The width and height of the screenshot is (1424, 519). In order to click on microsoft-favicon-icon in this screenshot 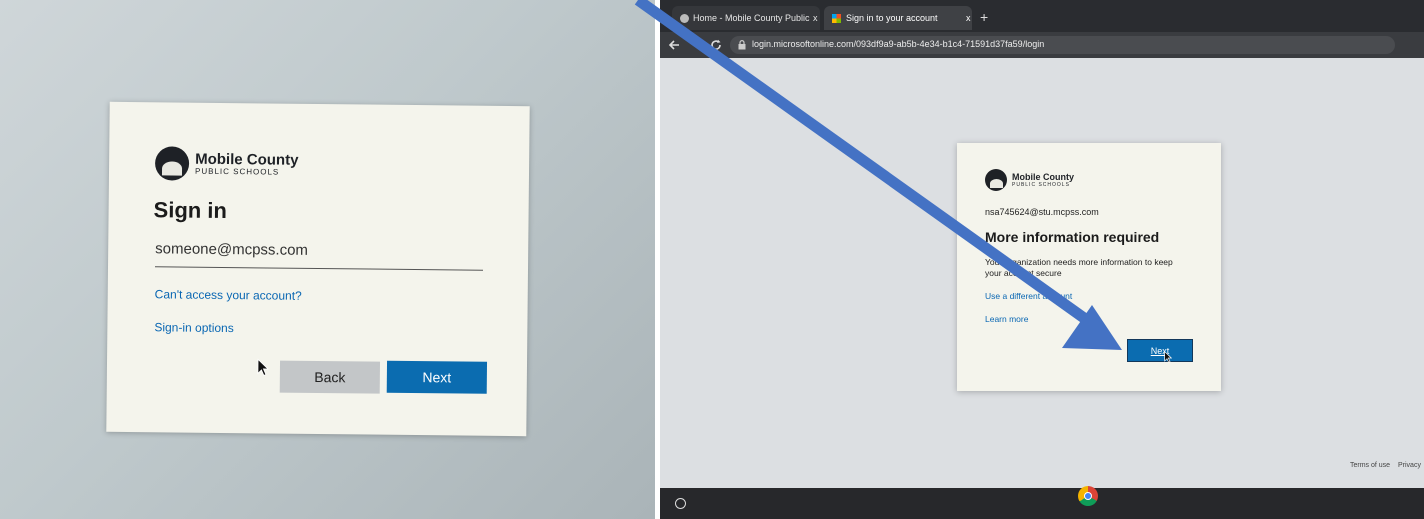, I will do `click(836, 18)`.